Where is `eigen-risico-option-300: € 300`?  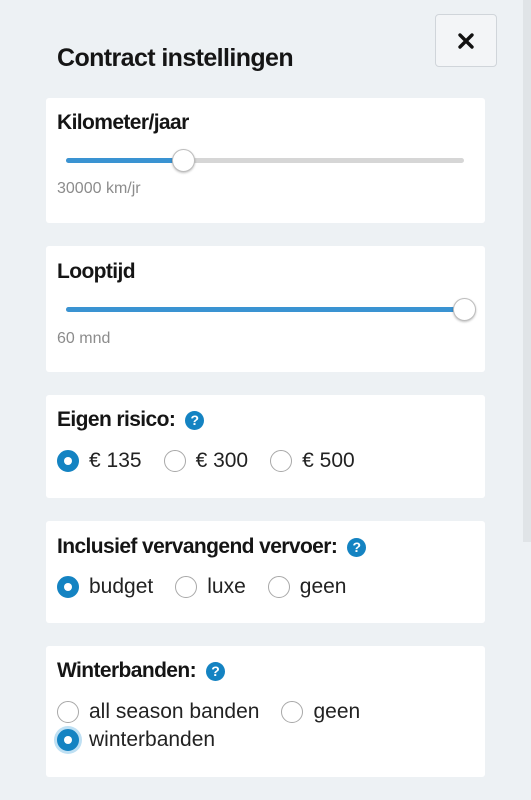 eigen-risico-option-300: € 300 is located at coordinates (206, 461).